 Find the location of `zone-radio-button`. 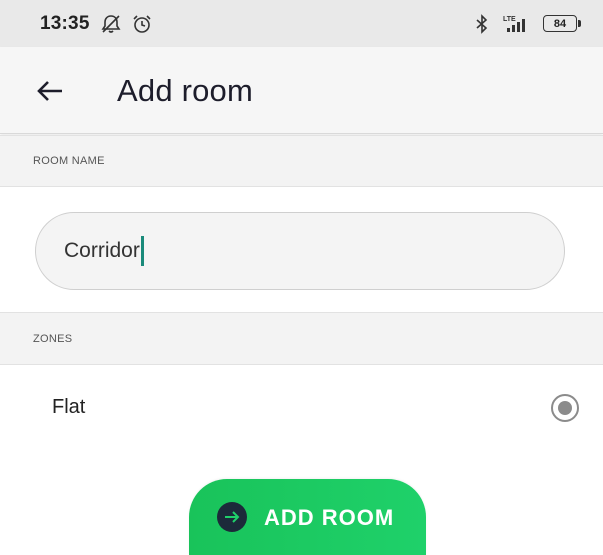

zone-radio-button is located at coordinates (565, 408).